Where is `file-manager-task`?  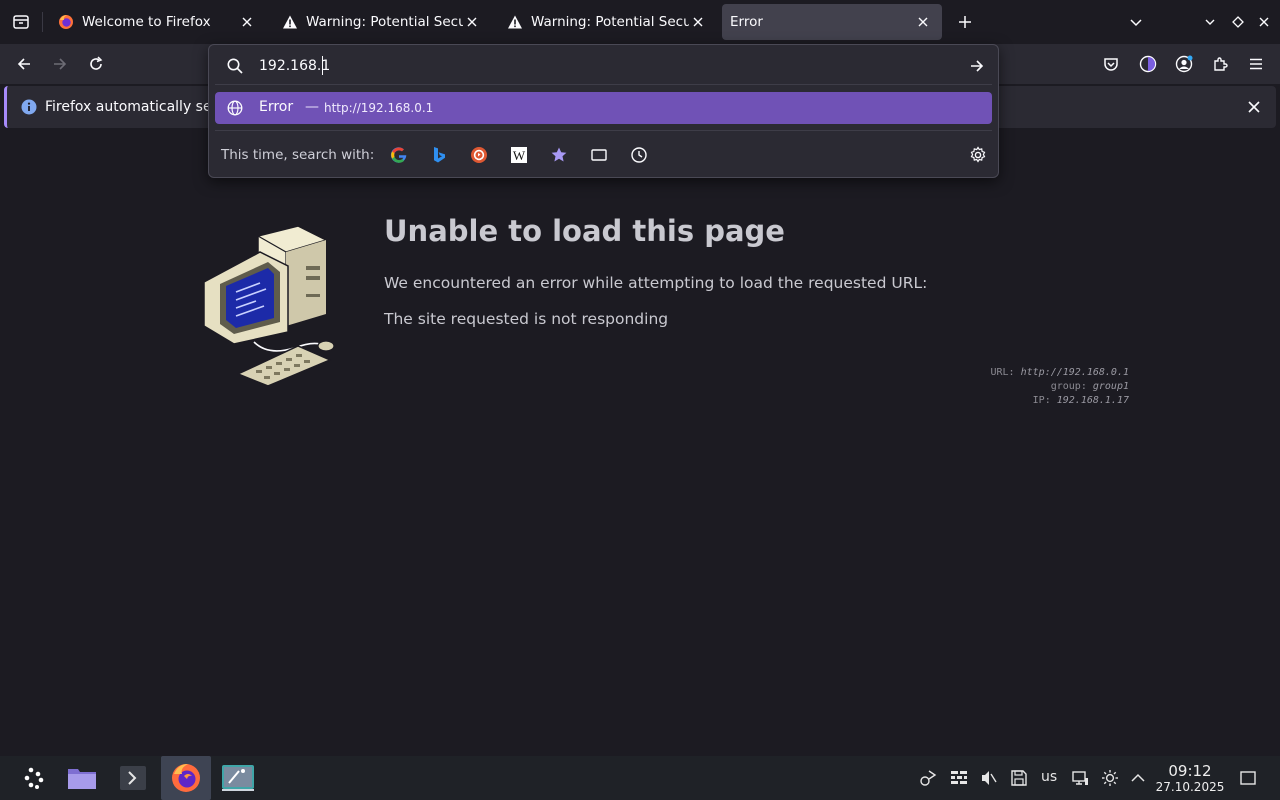 file-manager-task is located at coordinates (82, 778).